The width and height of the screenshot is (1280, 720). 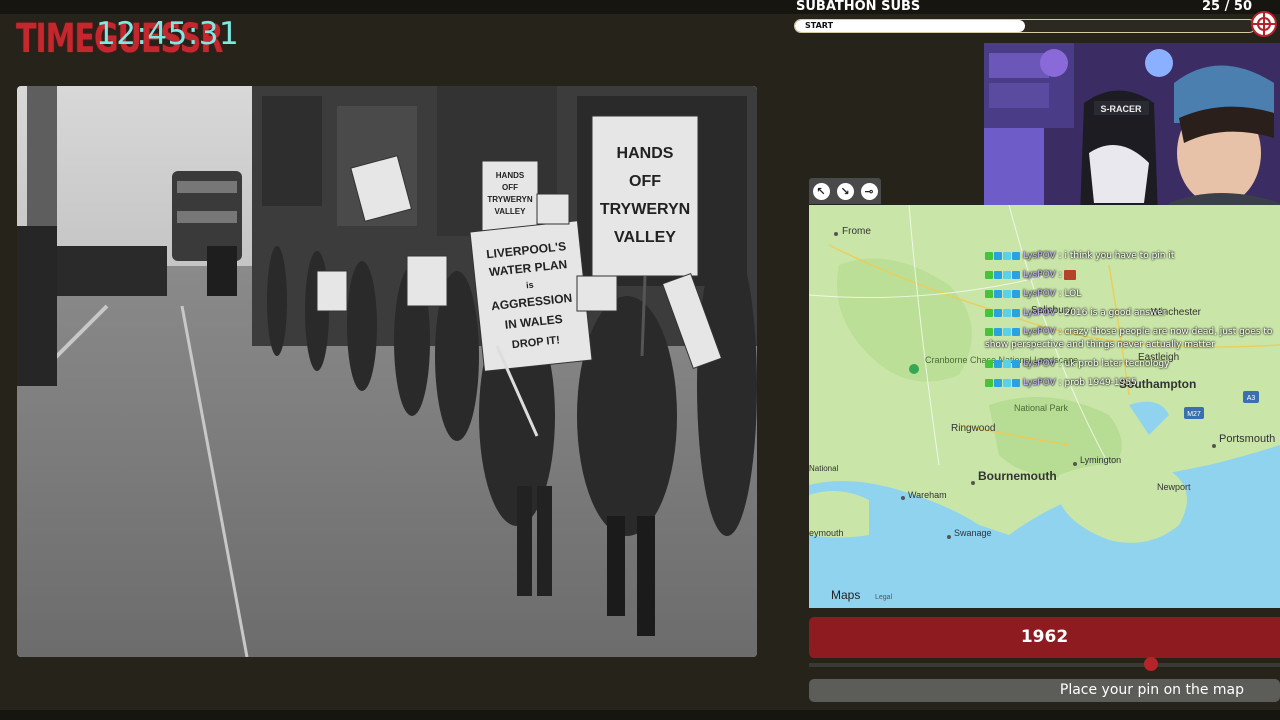 I want to click on chat-text: prob 1949-1955, so click(x=1100, y=383).